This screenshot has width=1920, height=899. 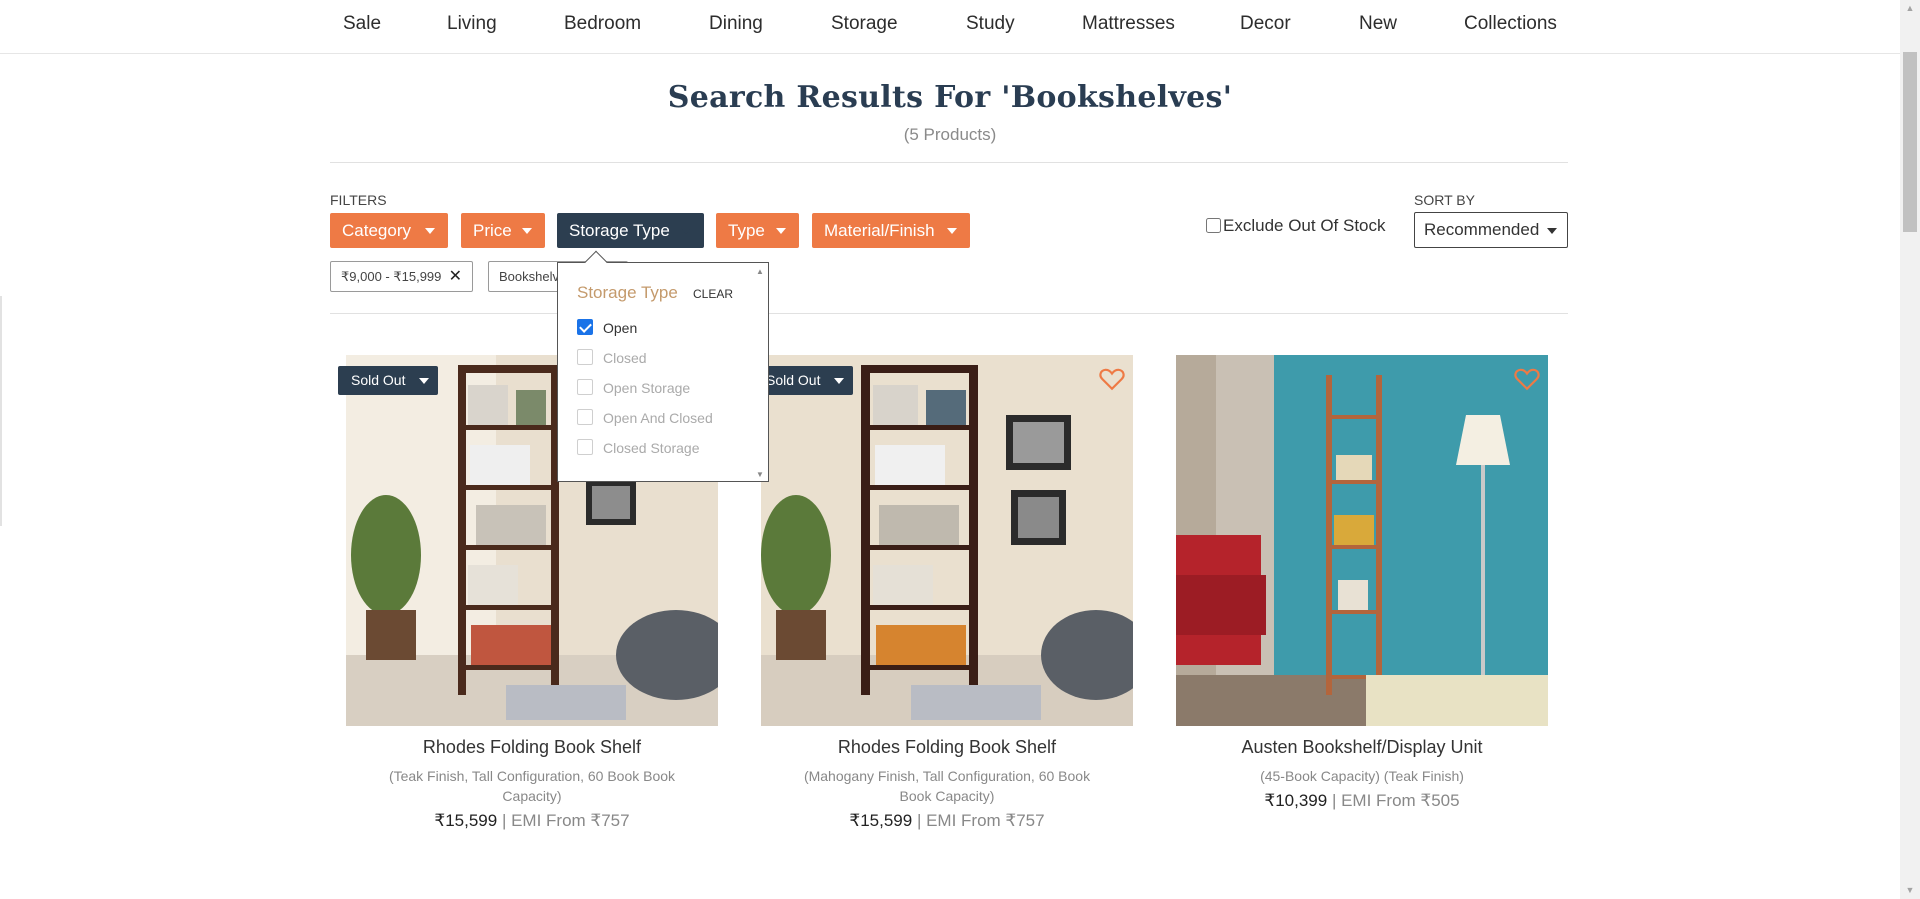 What do you see at coordinates (1378, 24) in the screenshot?
I see `nav-item-new: New` at bounding box center [1378, 24].